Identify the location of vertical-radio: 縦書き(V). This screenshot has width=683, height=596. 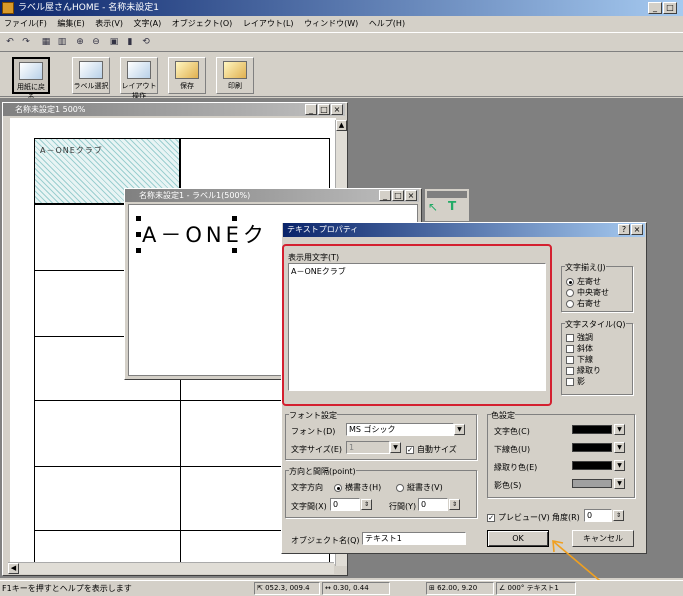
(419, 487).